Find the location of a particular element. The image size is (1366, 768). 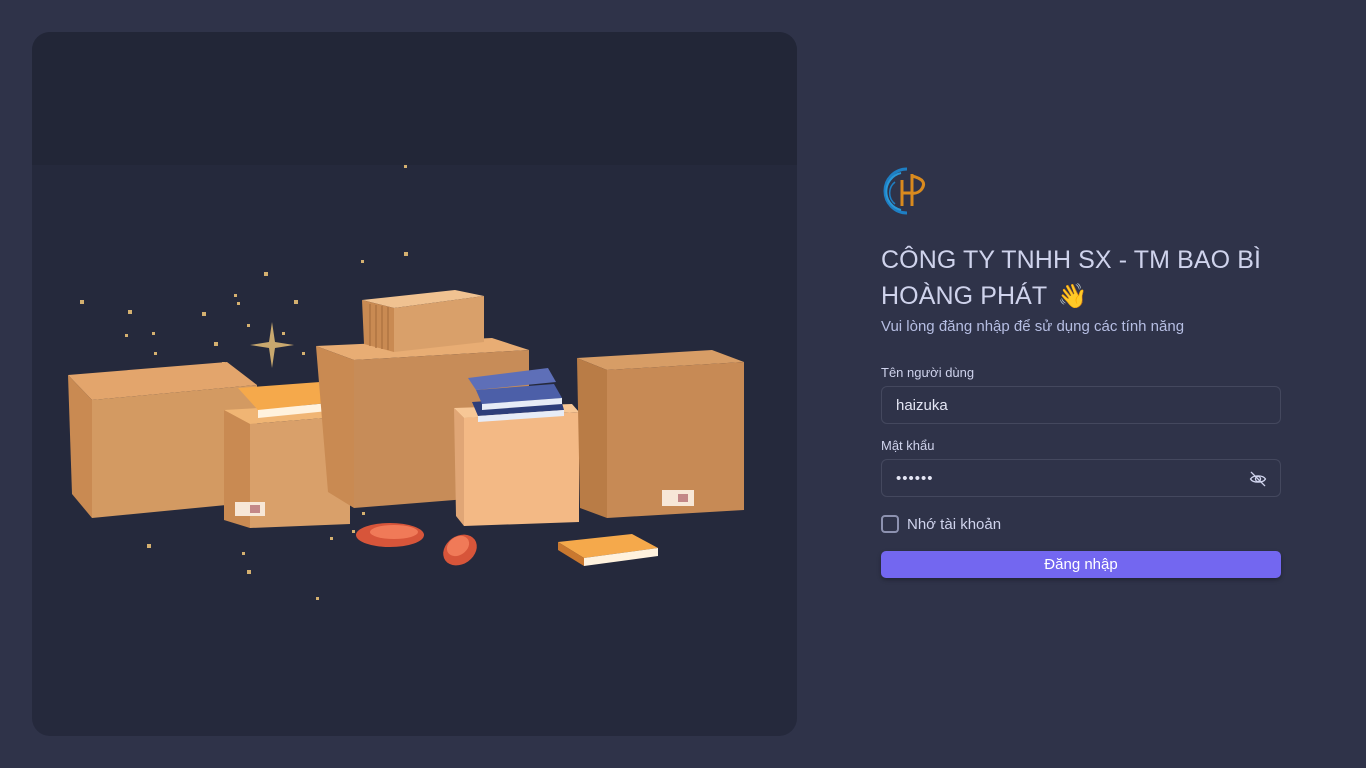

username-field-wrapper is located at coordinates (1081, 405).